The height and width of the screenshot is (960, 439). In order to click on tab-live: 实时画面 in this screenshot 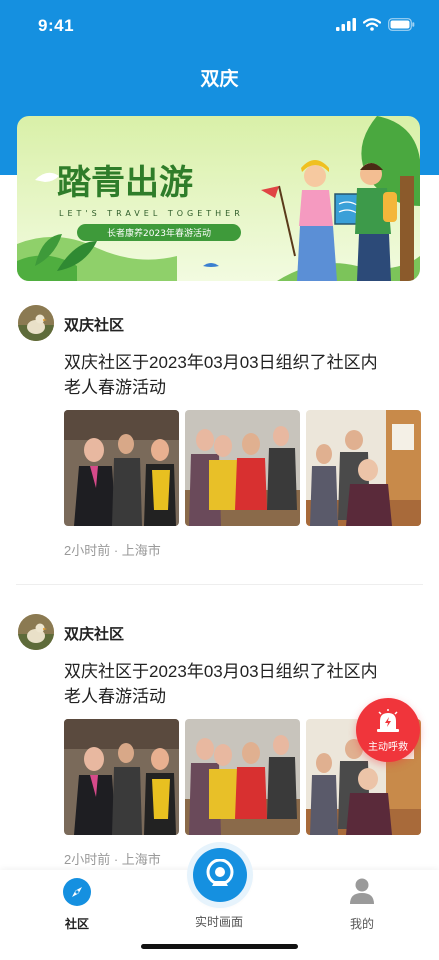, I will do `click(219, 920)`.